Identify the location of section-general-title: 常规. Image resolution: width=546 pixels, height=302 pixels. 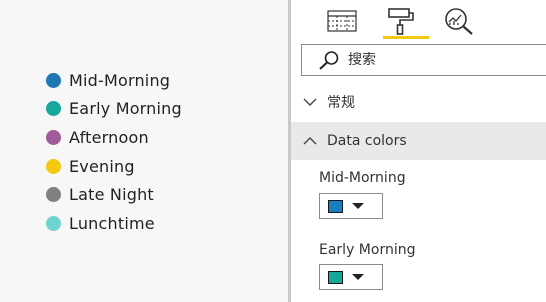
(341, 103).